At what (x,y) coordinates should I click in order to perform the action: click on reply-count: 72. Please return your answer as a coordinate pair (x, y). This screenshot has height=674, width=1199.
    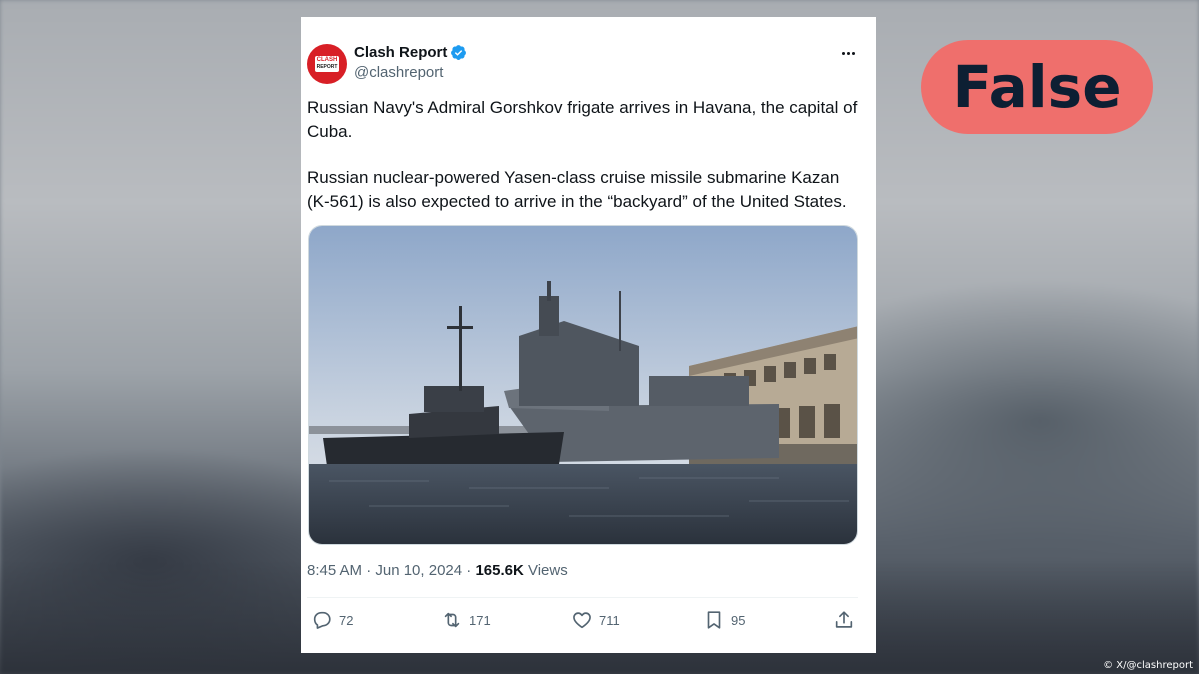
    Looking at the image, I should click on (346, 620).